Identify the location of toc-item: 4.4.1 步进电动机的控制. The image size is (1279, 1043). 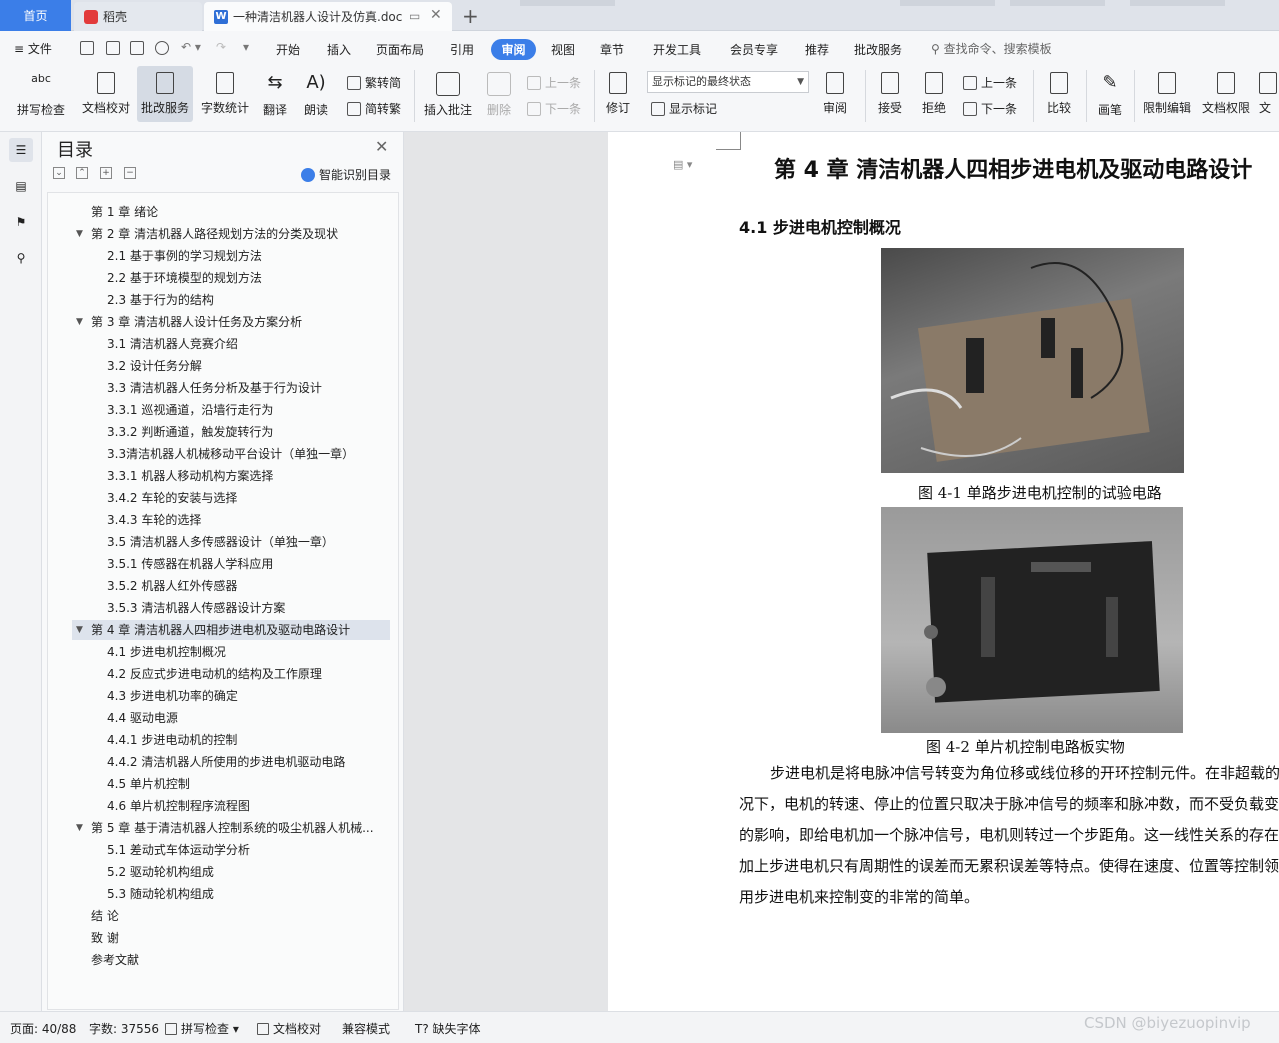
(172, 740).